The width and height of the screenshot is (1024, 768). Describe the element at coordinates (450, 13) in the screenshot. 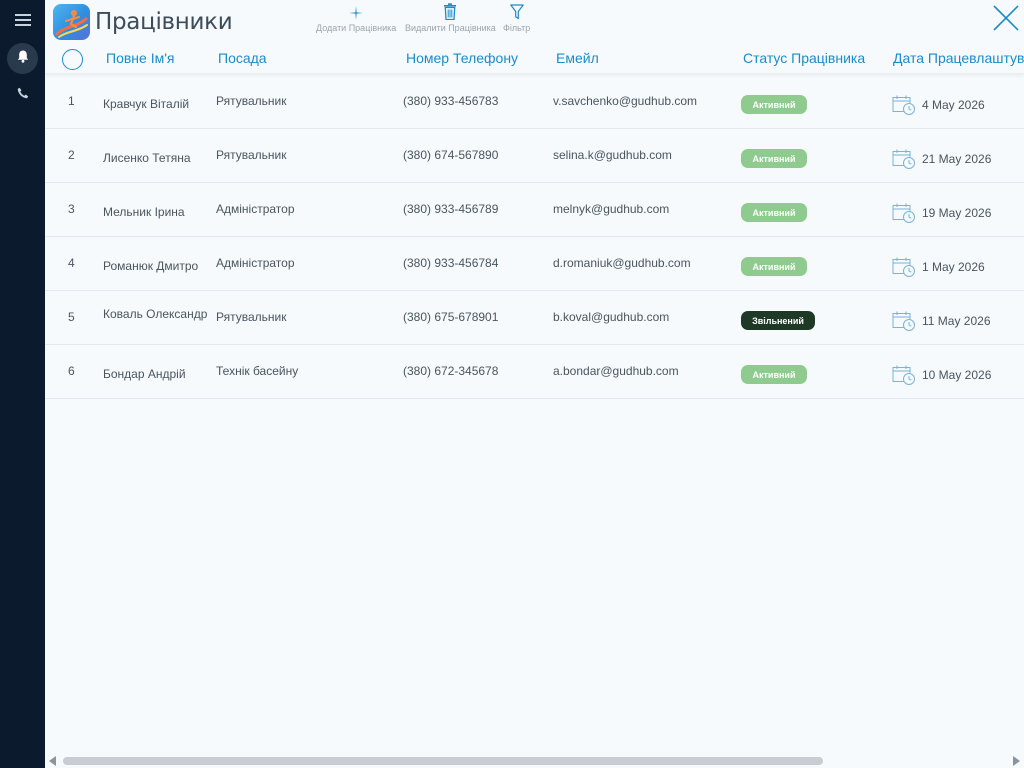

I see `trash-icon` at that location.